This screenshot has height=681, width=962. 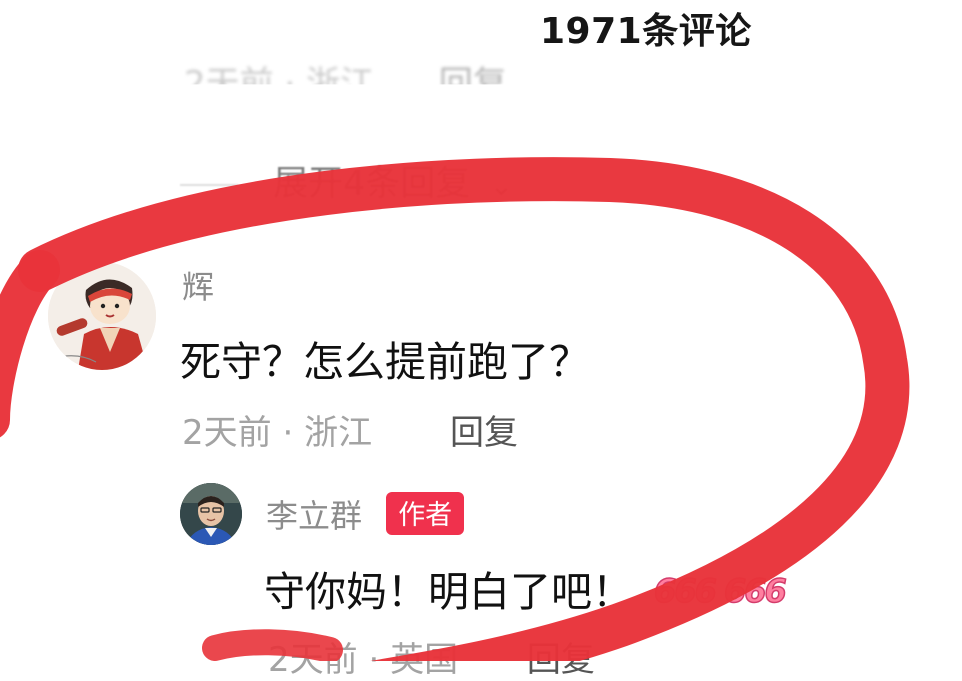 What do you see at coordinates (448, 592) in the screenshot?
I see `reply-text: 守你妈！明白了吧！` at bounding box center [448, 592].